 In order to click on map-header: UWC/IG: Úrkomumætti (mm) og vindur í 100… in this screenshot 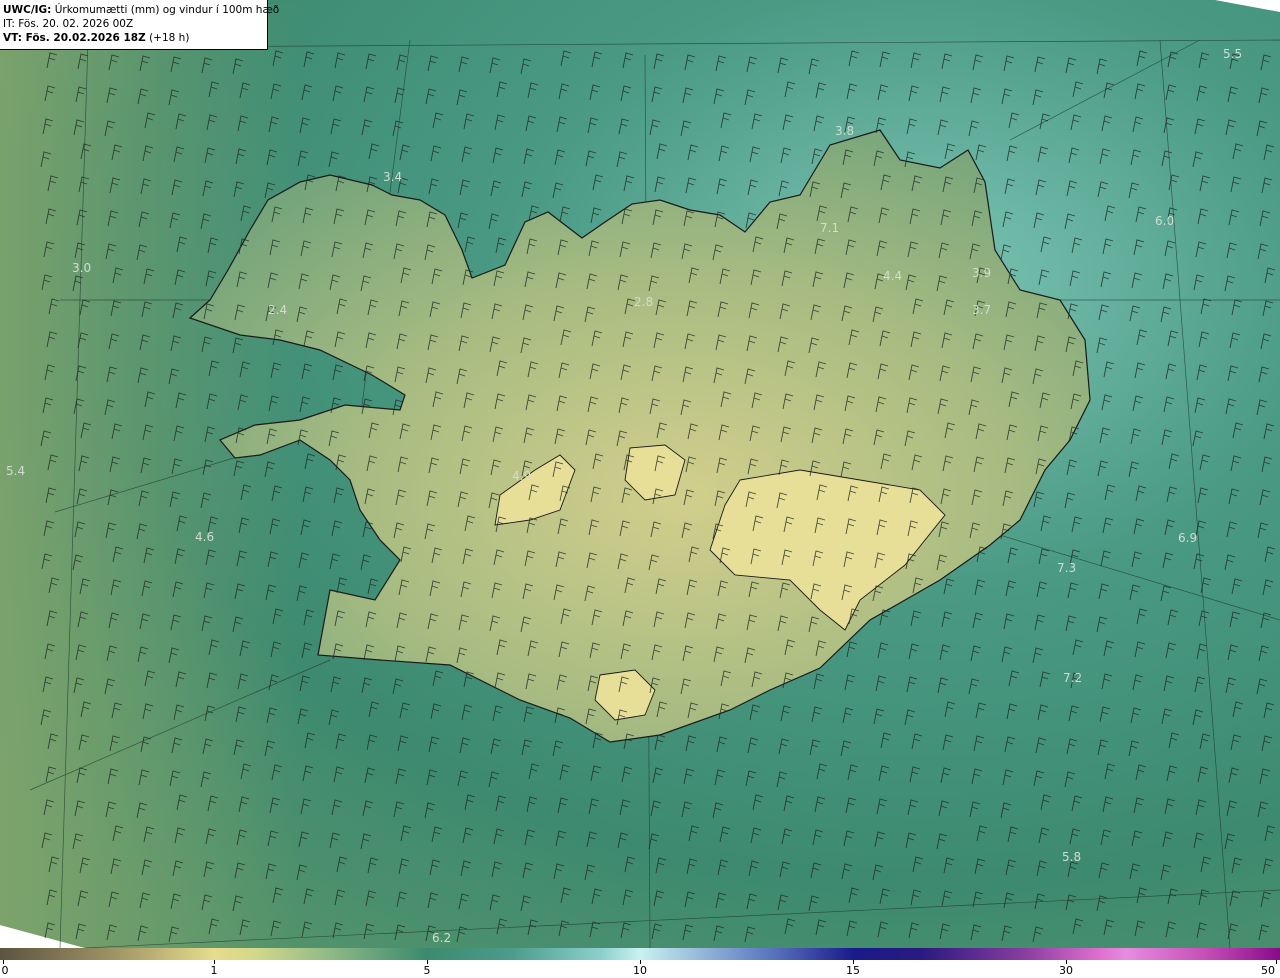, I will do `click(139, 25)`.